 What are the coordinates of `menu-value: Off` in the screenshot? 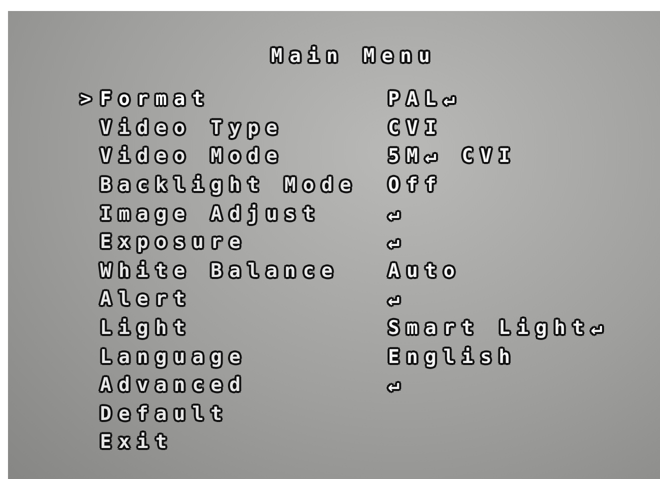 It's located at (416, 185).